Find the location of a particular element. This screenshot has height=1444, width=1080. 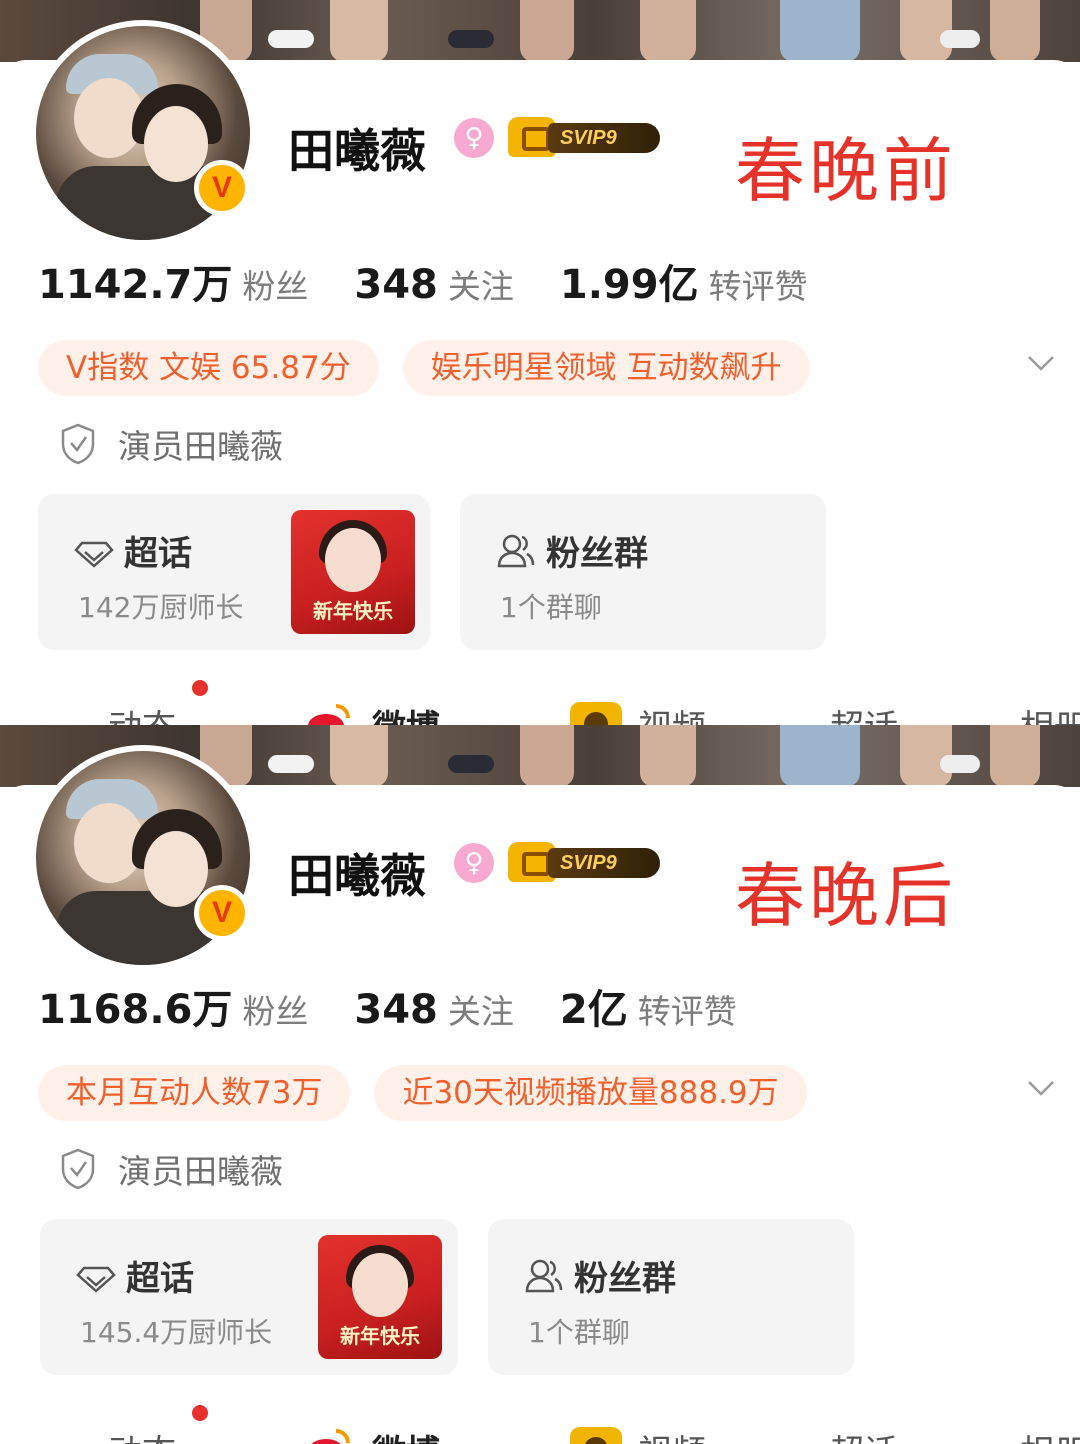

tag-chips: 本月互动人数73万 近30天视频播放量888.9万 is located at coordinates (434, 1093).